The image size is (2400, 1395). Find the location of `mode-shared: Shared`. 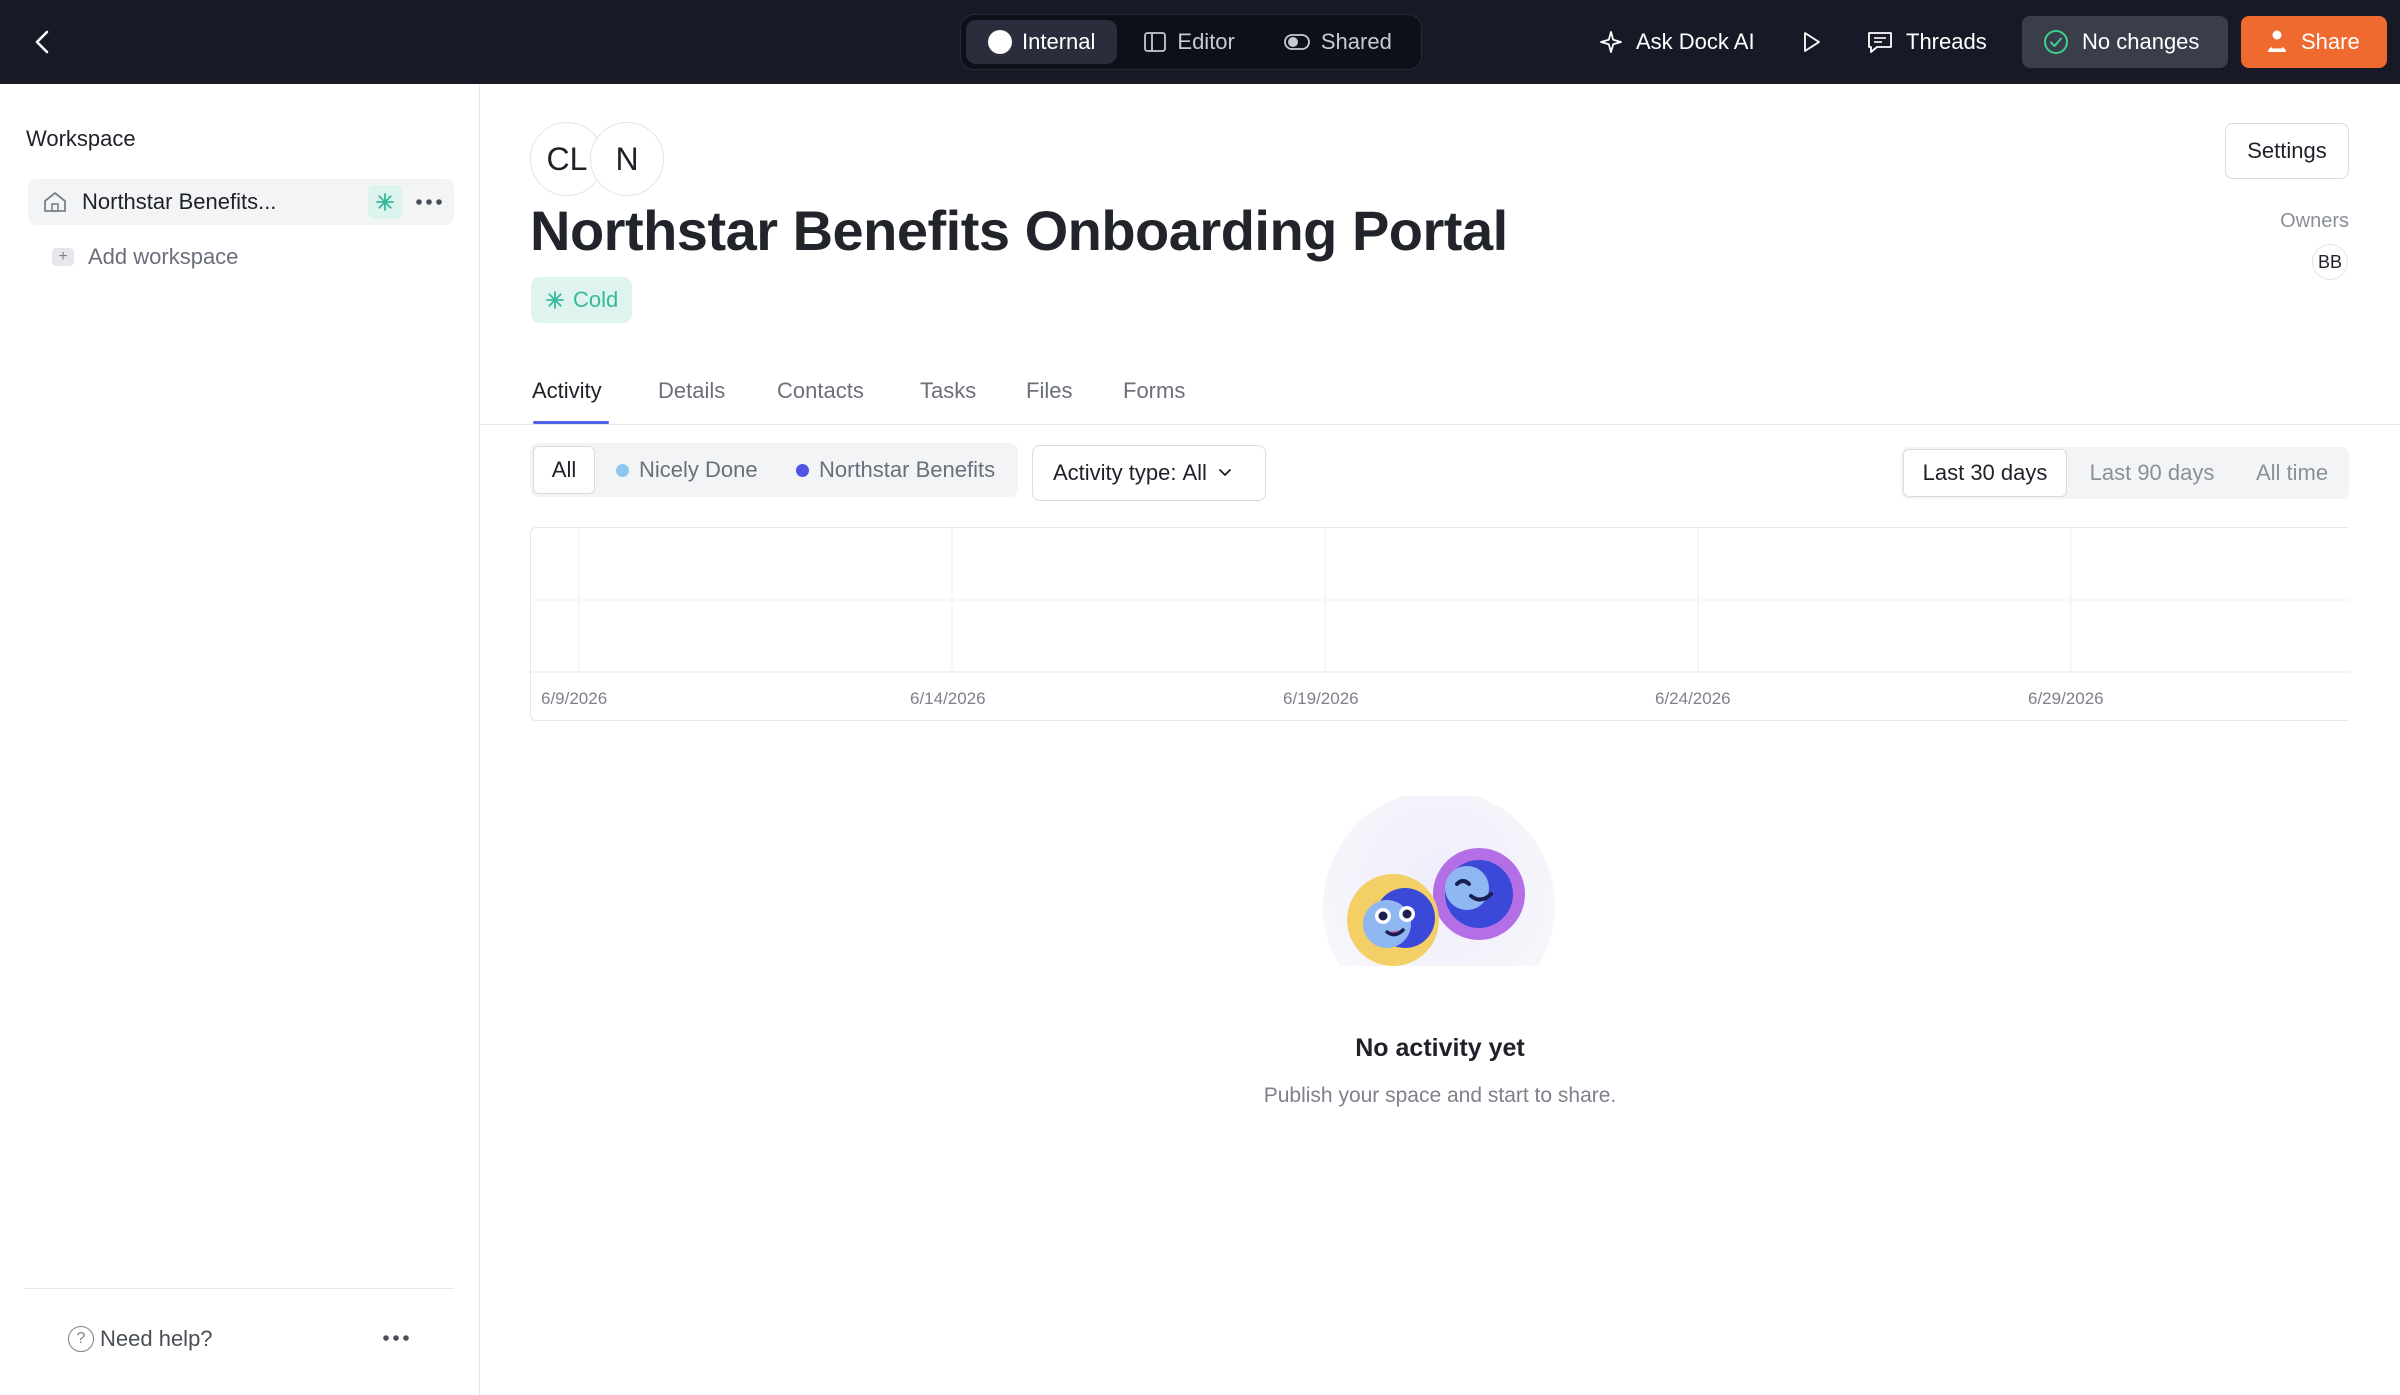

mode-shared: Shared is located at coordinates (1337, 42).